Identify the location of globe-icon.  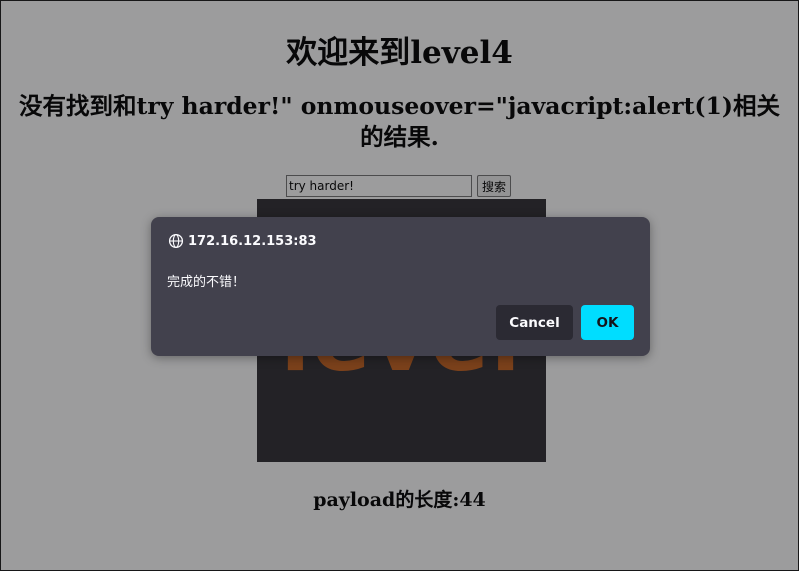
(176, 241).